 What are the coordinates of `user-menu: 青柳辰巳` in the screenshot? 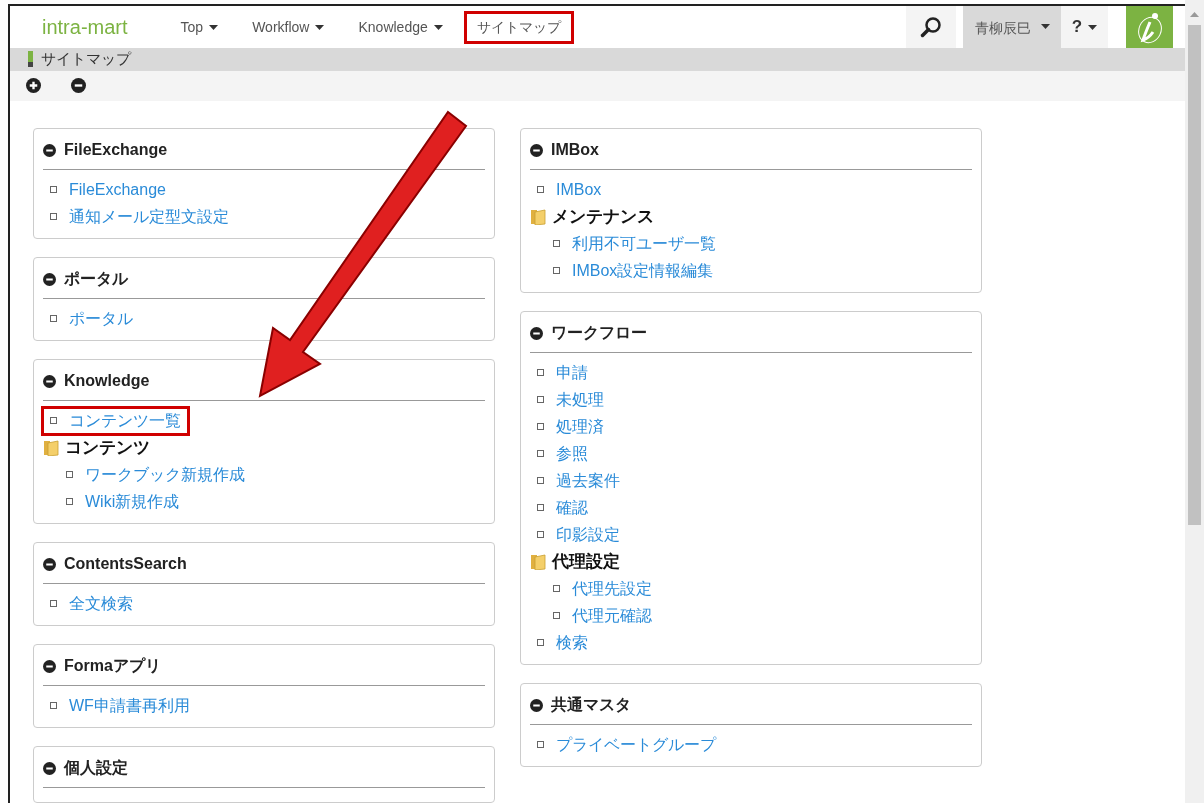 It's located at (1012, 27).